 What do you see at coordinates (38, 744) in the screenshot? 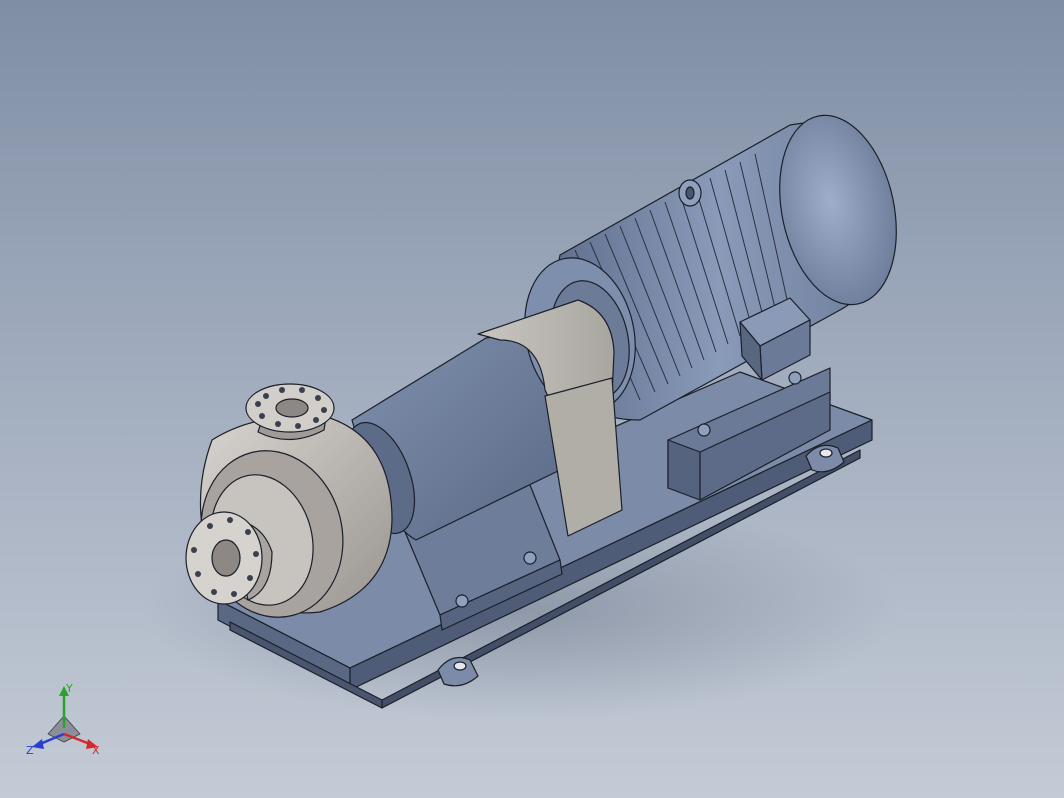
I see `z-axis-arrow` at bounding box center [38, 744].